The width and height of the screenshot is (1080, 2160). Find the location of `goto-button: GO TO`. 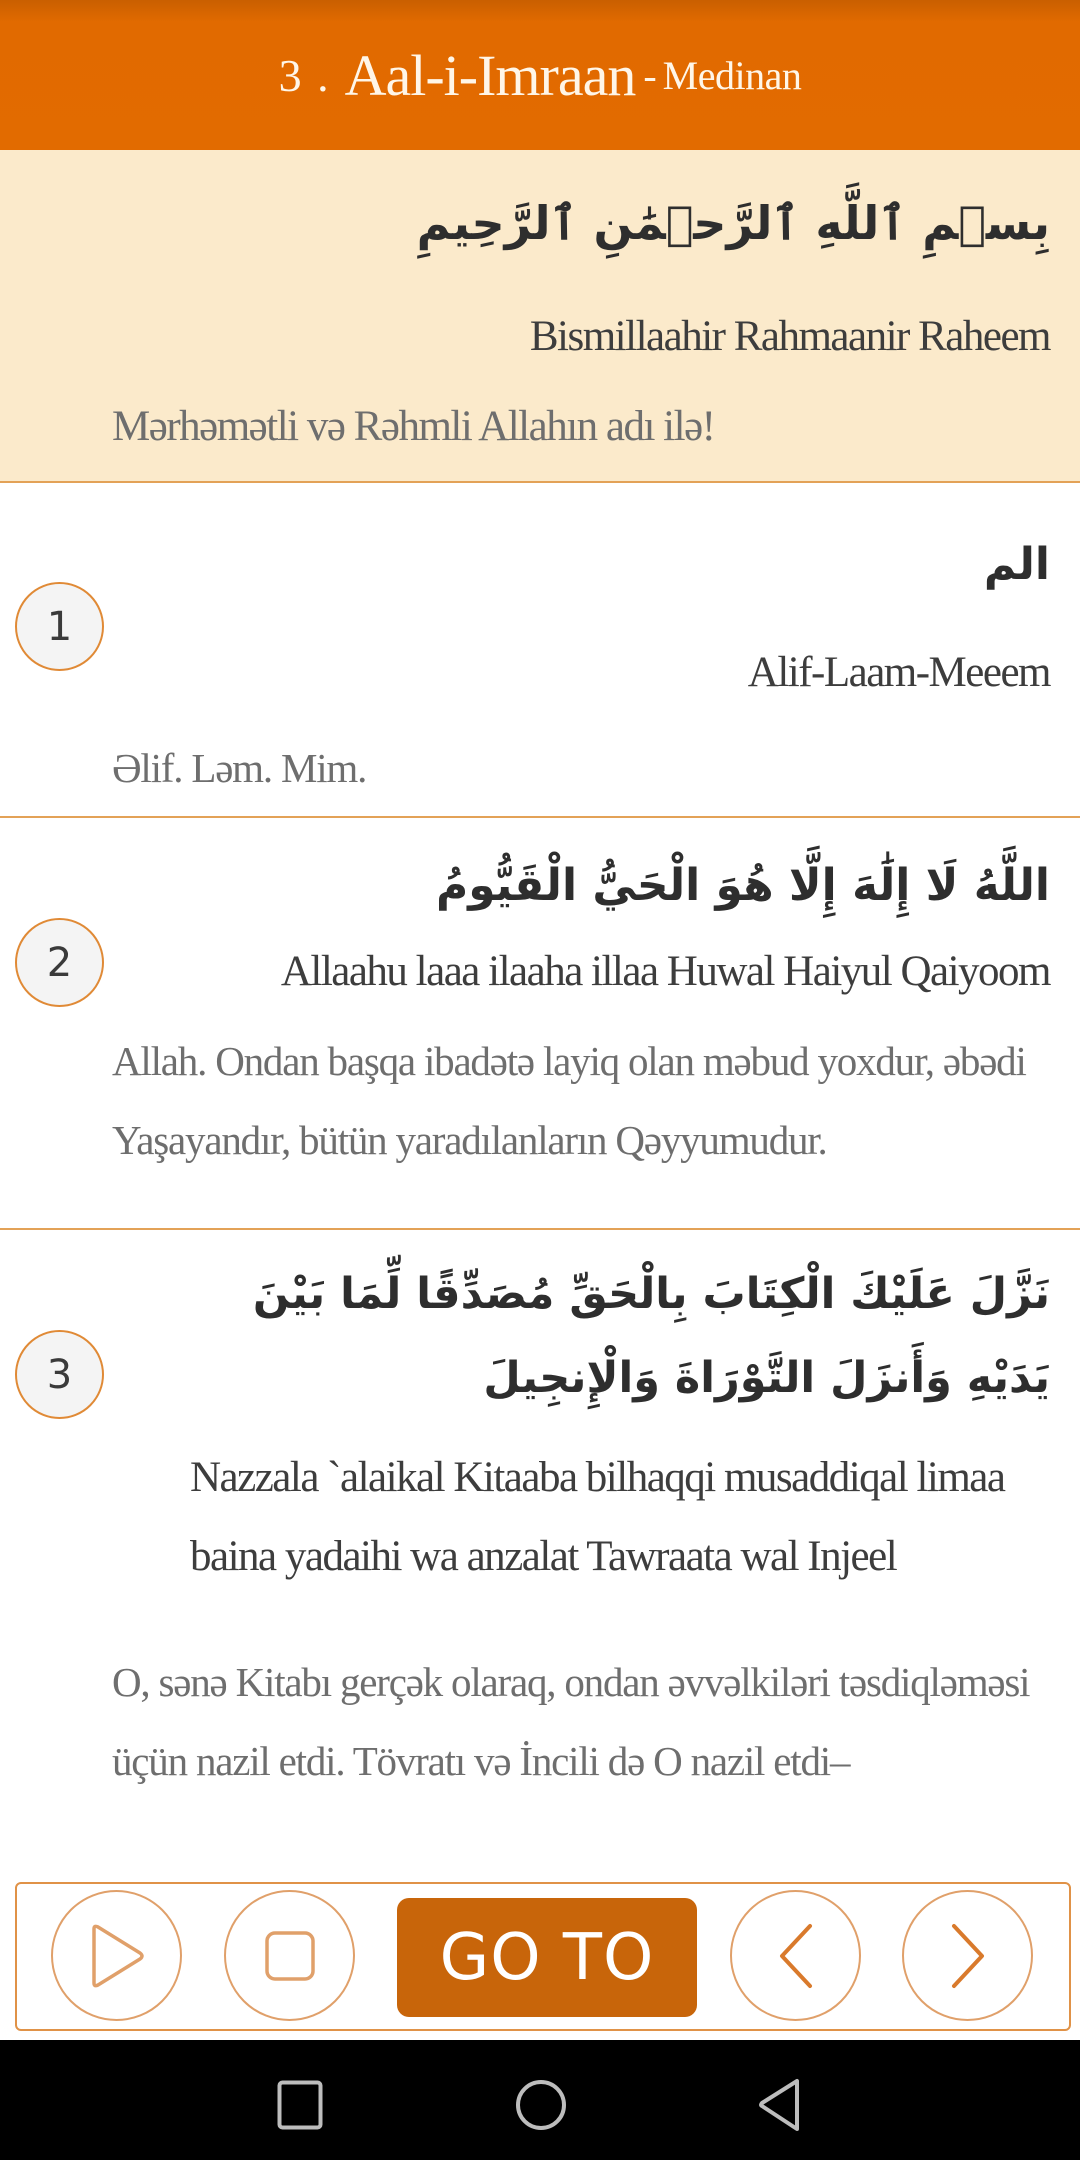

goto-button: GO TO is located at coordinates (547, 1957).